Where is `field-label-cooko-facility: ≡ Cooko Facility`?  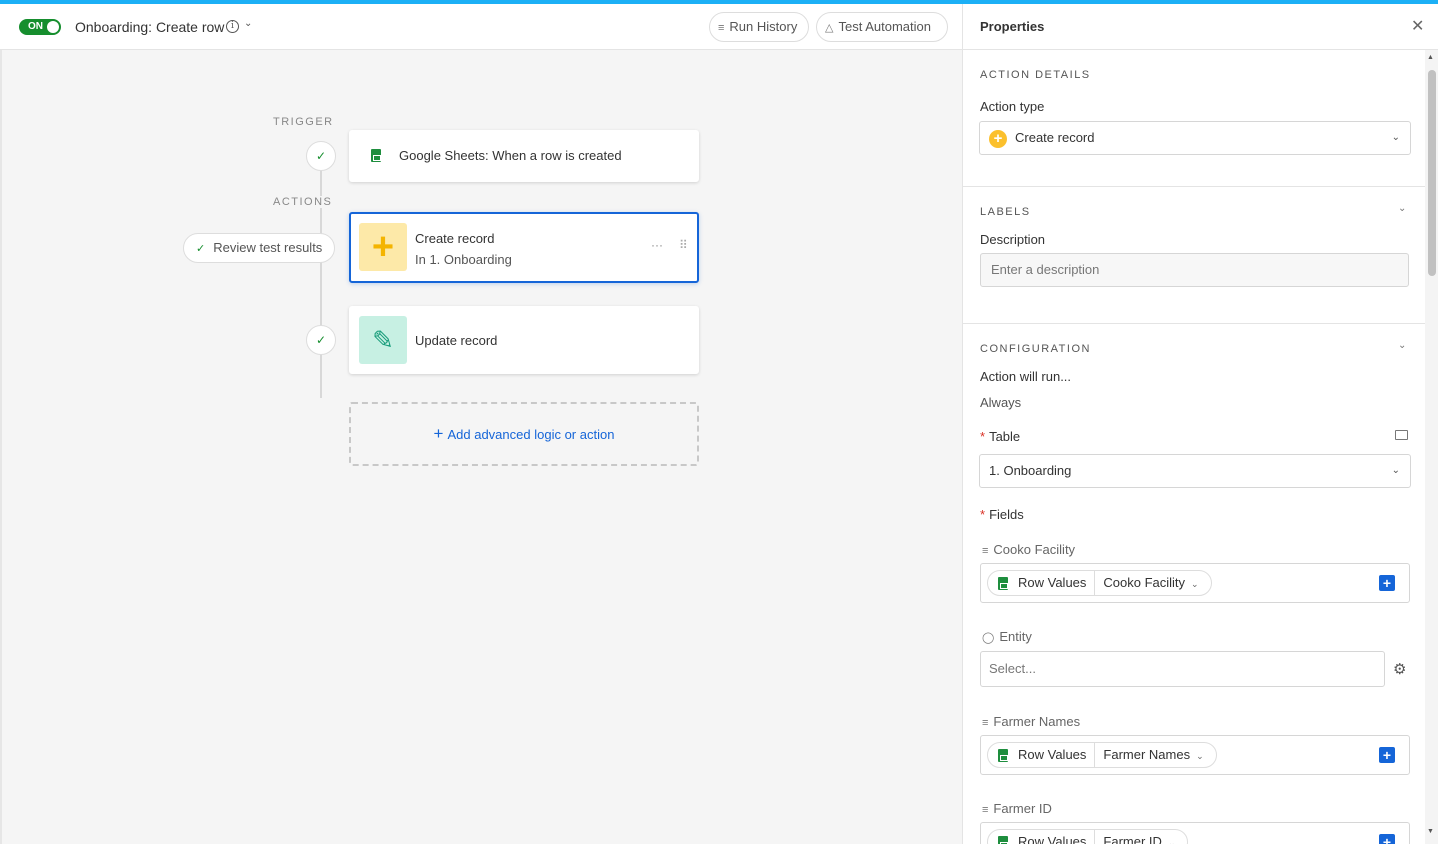
field-label-cooko-facility: ≡ Cooko Facility is located at coordinates (1028, 549).